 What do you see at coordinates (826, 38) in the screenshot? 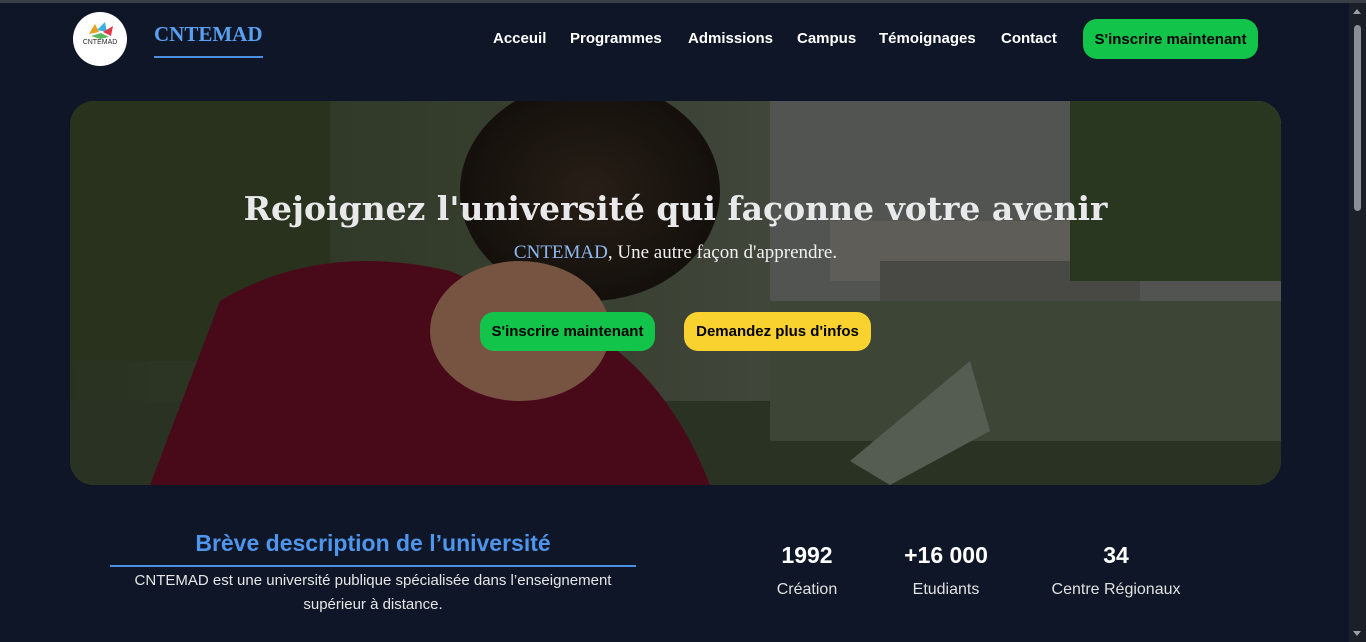
I see `nav-campus: Campus` at bounding box center [826, 38].